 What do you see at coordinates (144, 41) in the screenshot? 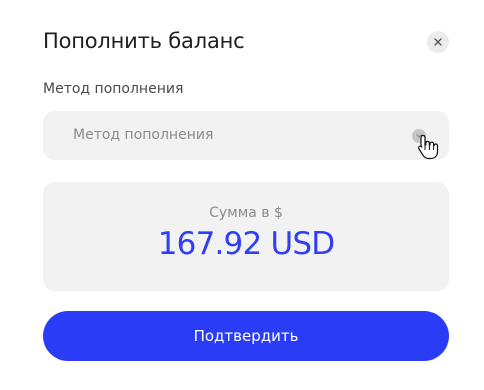
I see `modal-title: Пополнить баланс` at bounding box center [144, 41].